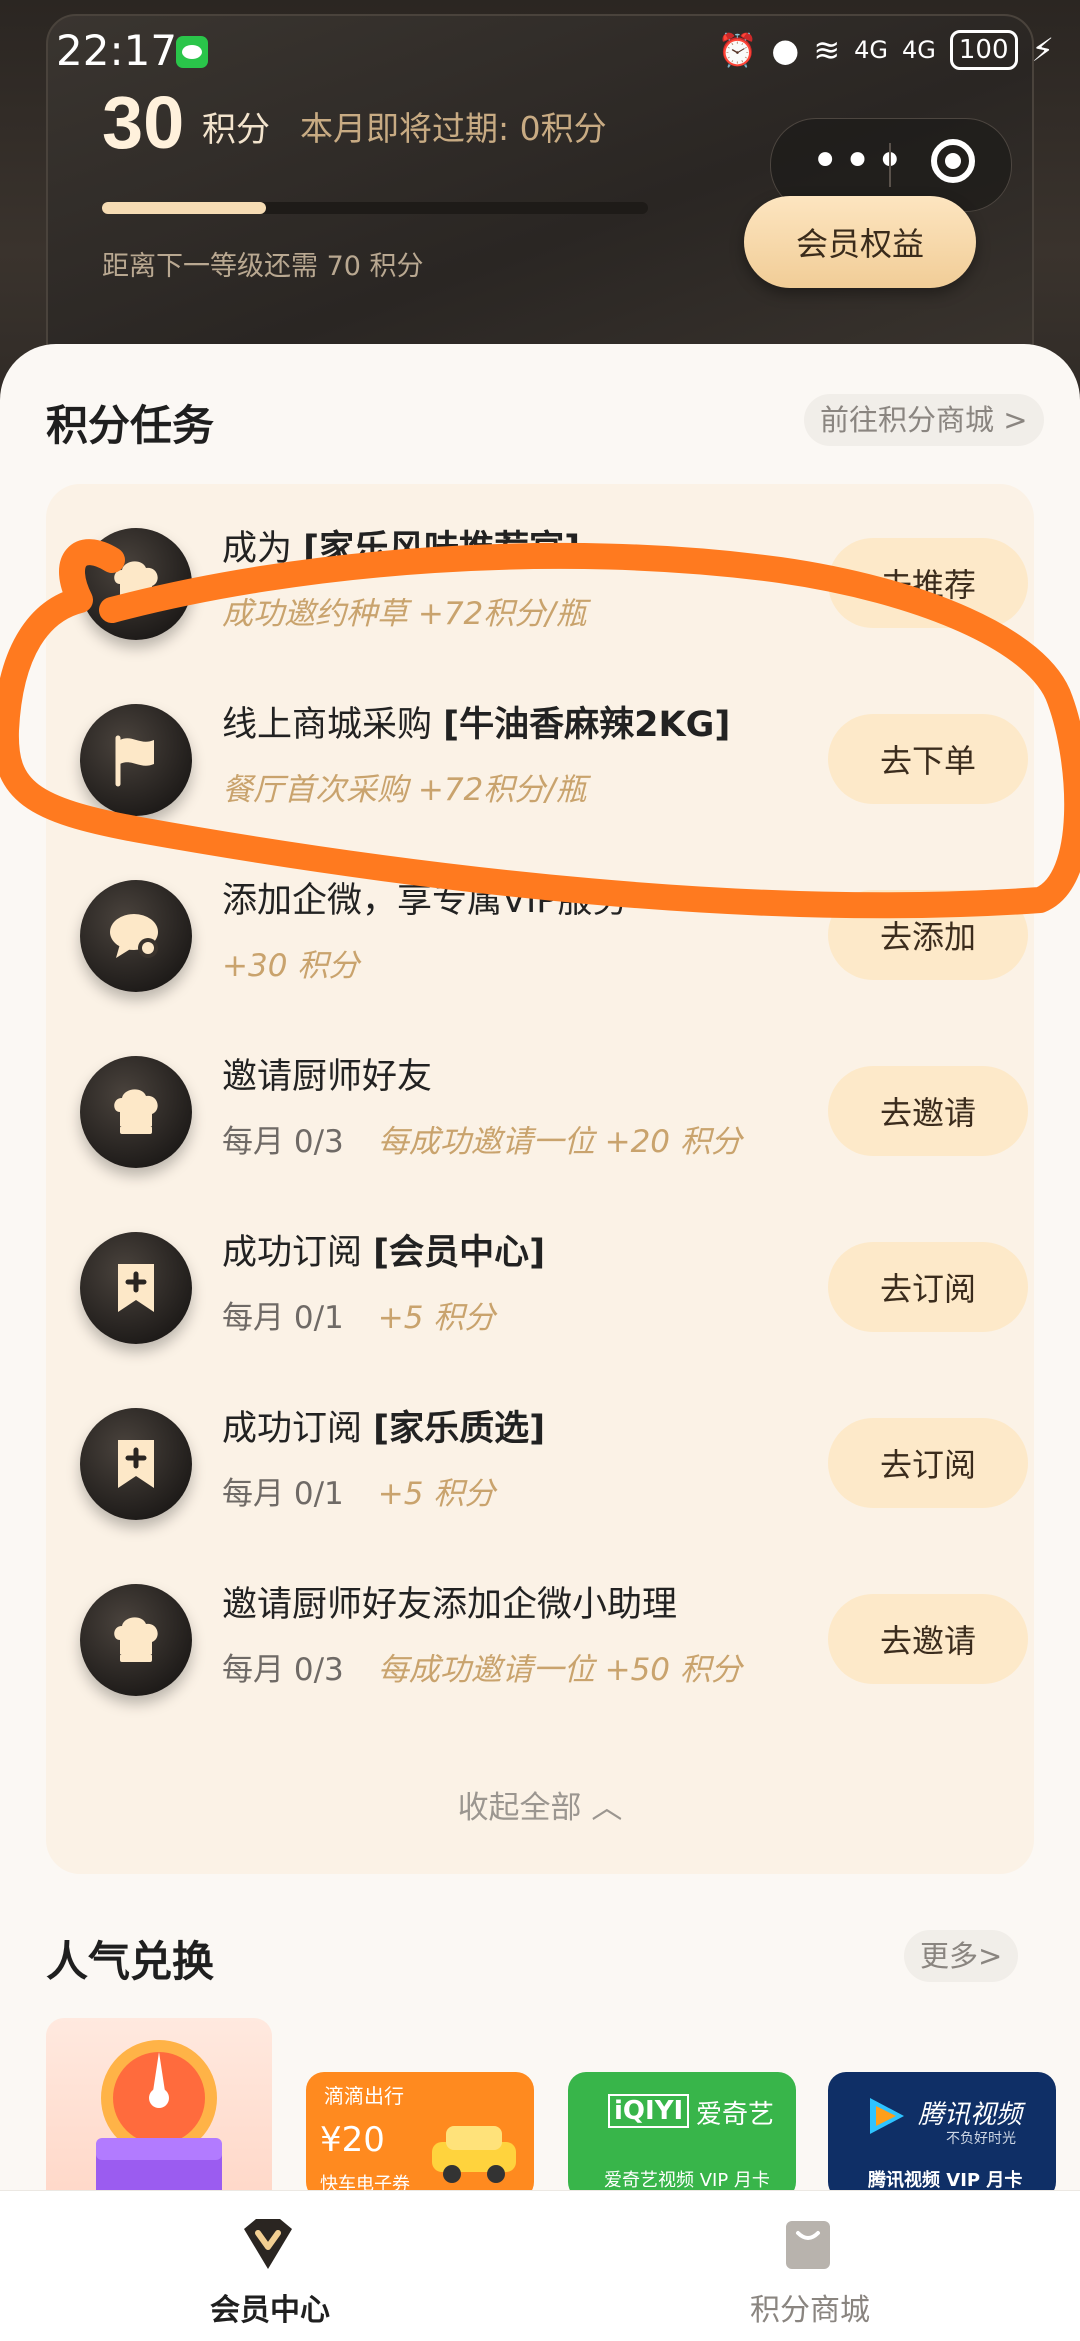  I want to click on task-item: 成功订阅 [家乐质选] 每月 0/1 +5 积分 去订阅, so click(540, 1460).